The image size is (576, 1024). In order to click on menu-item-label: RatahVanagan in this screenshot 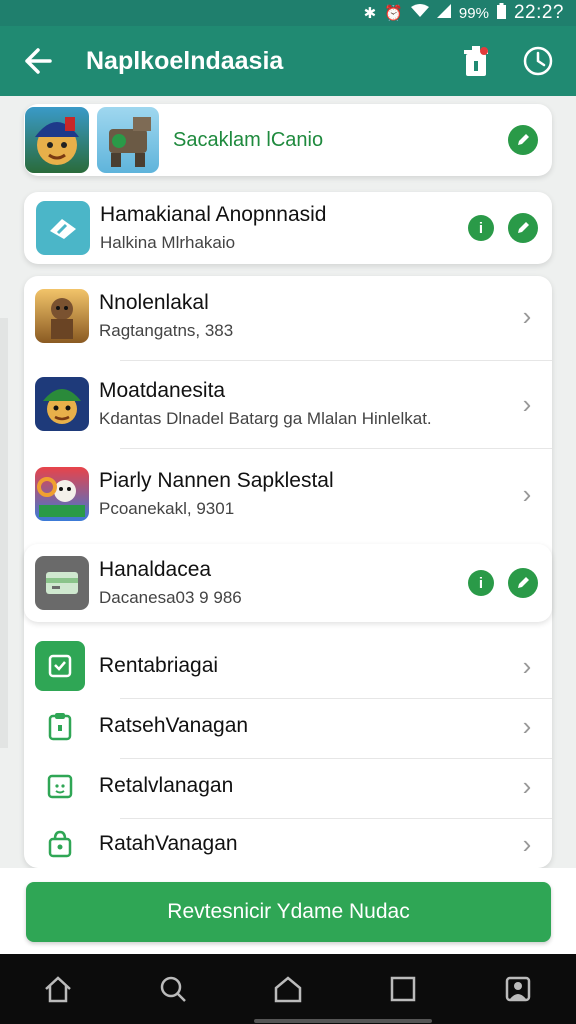, I will do `click(168, 843)`.